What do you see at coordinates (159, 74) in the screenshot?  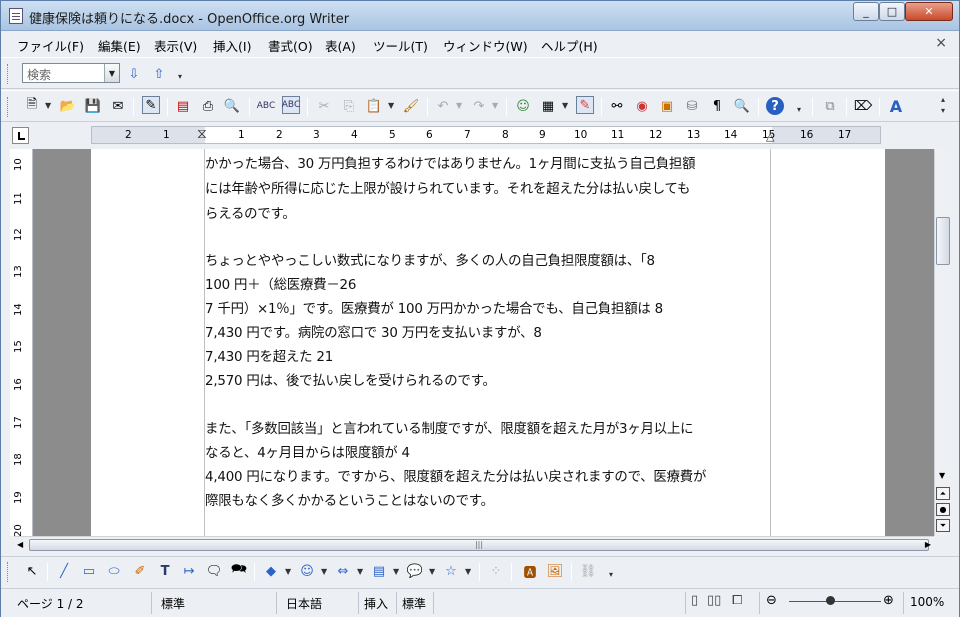 I see `find-previous-icon: ⇧` at bounding box center [159, 74].